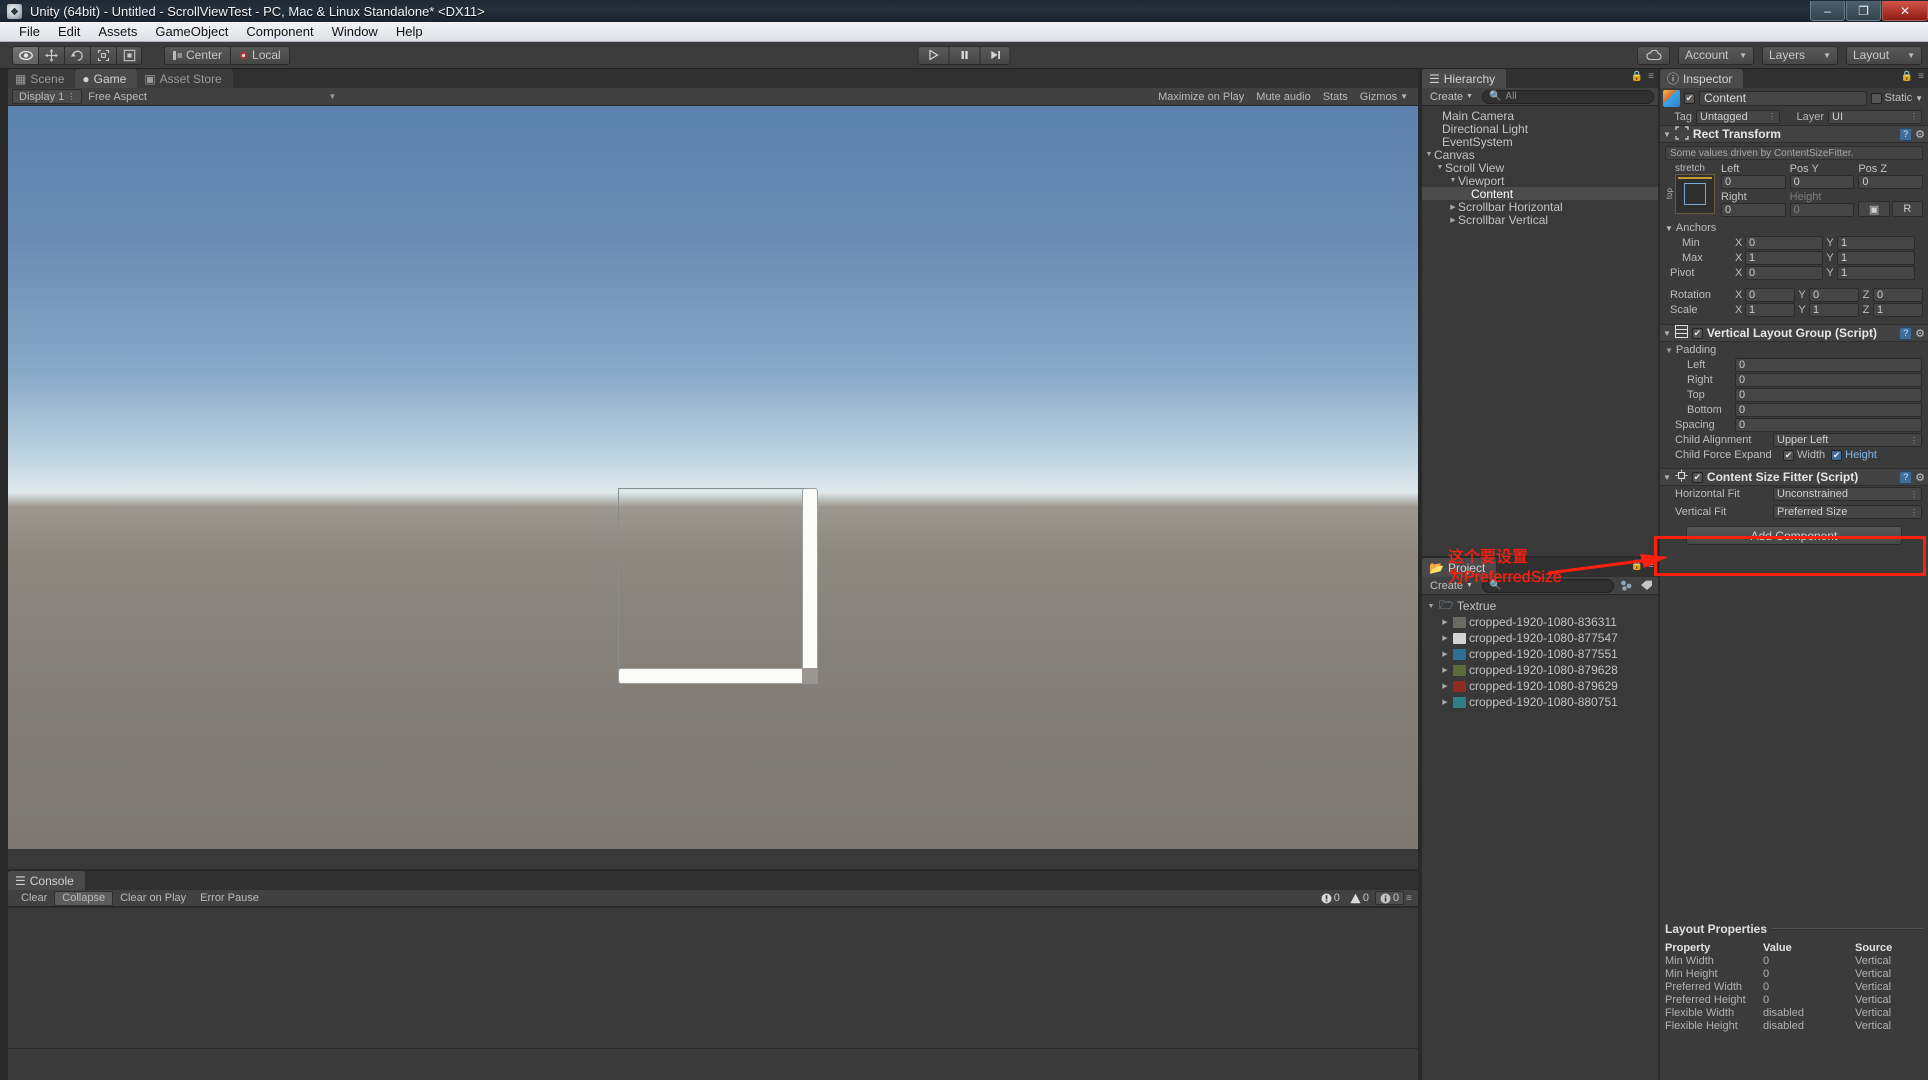  Describe the element at coordinates (1898, 295) in the screenshot. I see `rotation-z-input: 0` at that location.